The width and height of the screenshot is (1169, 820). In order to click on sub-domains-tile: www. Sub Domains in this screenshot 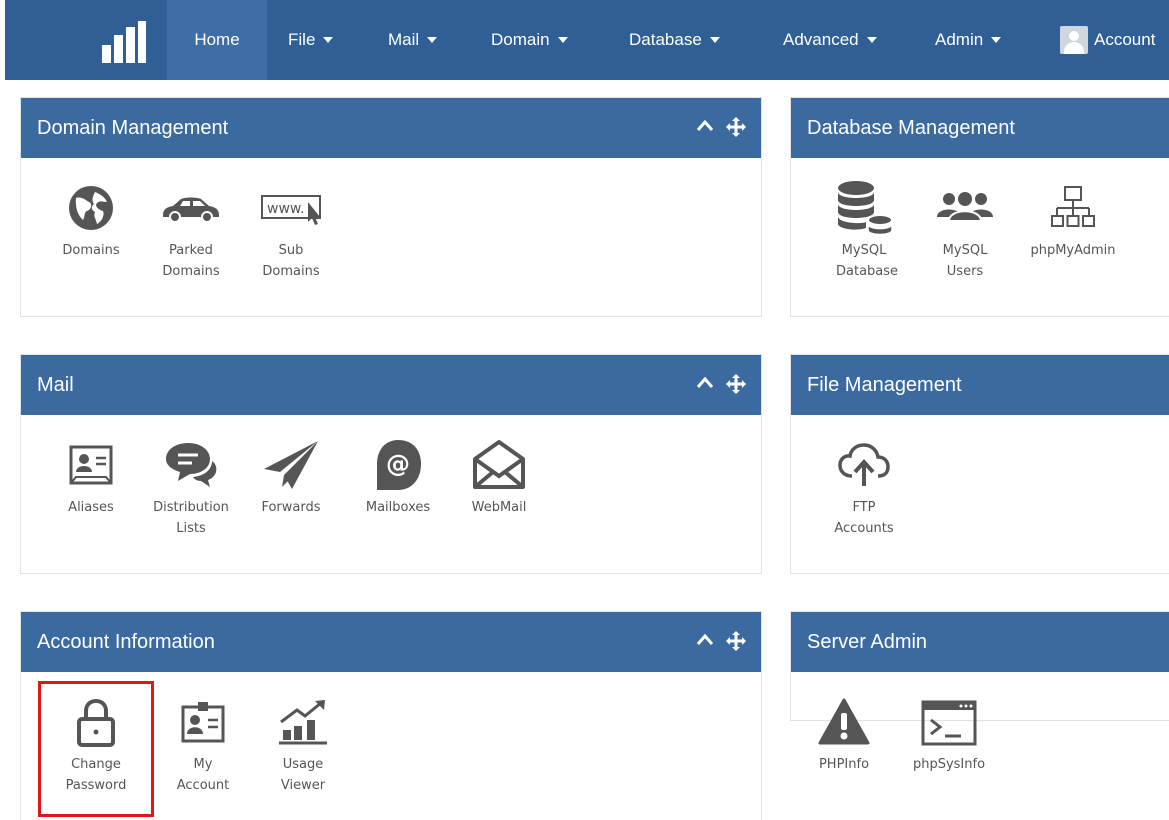, I will do `click(291, 229)`.